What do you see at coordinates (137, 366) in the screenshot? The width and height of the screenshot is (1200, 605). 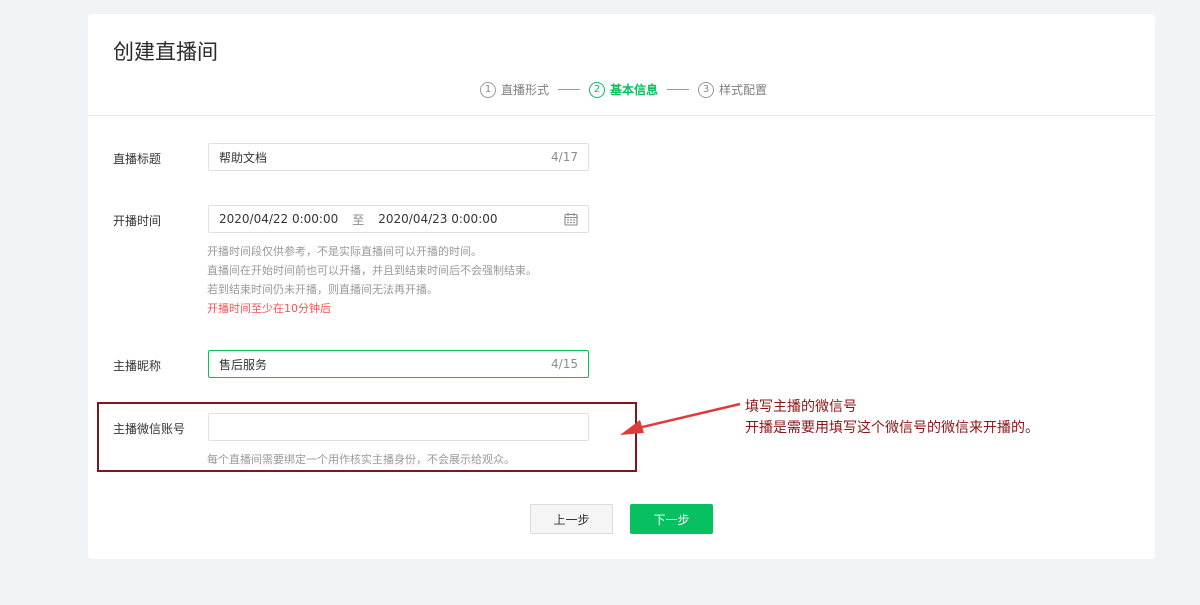 I see `nickname-label: 主播昵称` at bounding box center [137, 366].